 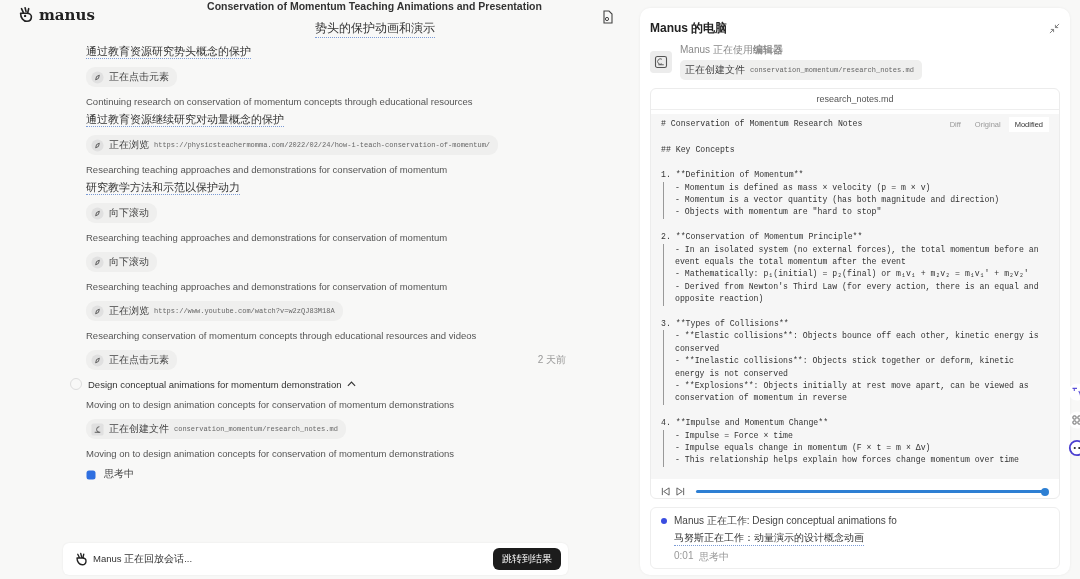 What do you see at coordinates (762, 124) in the screenshot?
I see `code-line: # Conservation of Momentum Research Notes` at bounding box center [762, 124].